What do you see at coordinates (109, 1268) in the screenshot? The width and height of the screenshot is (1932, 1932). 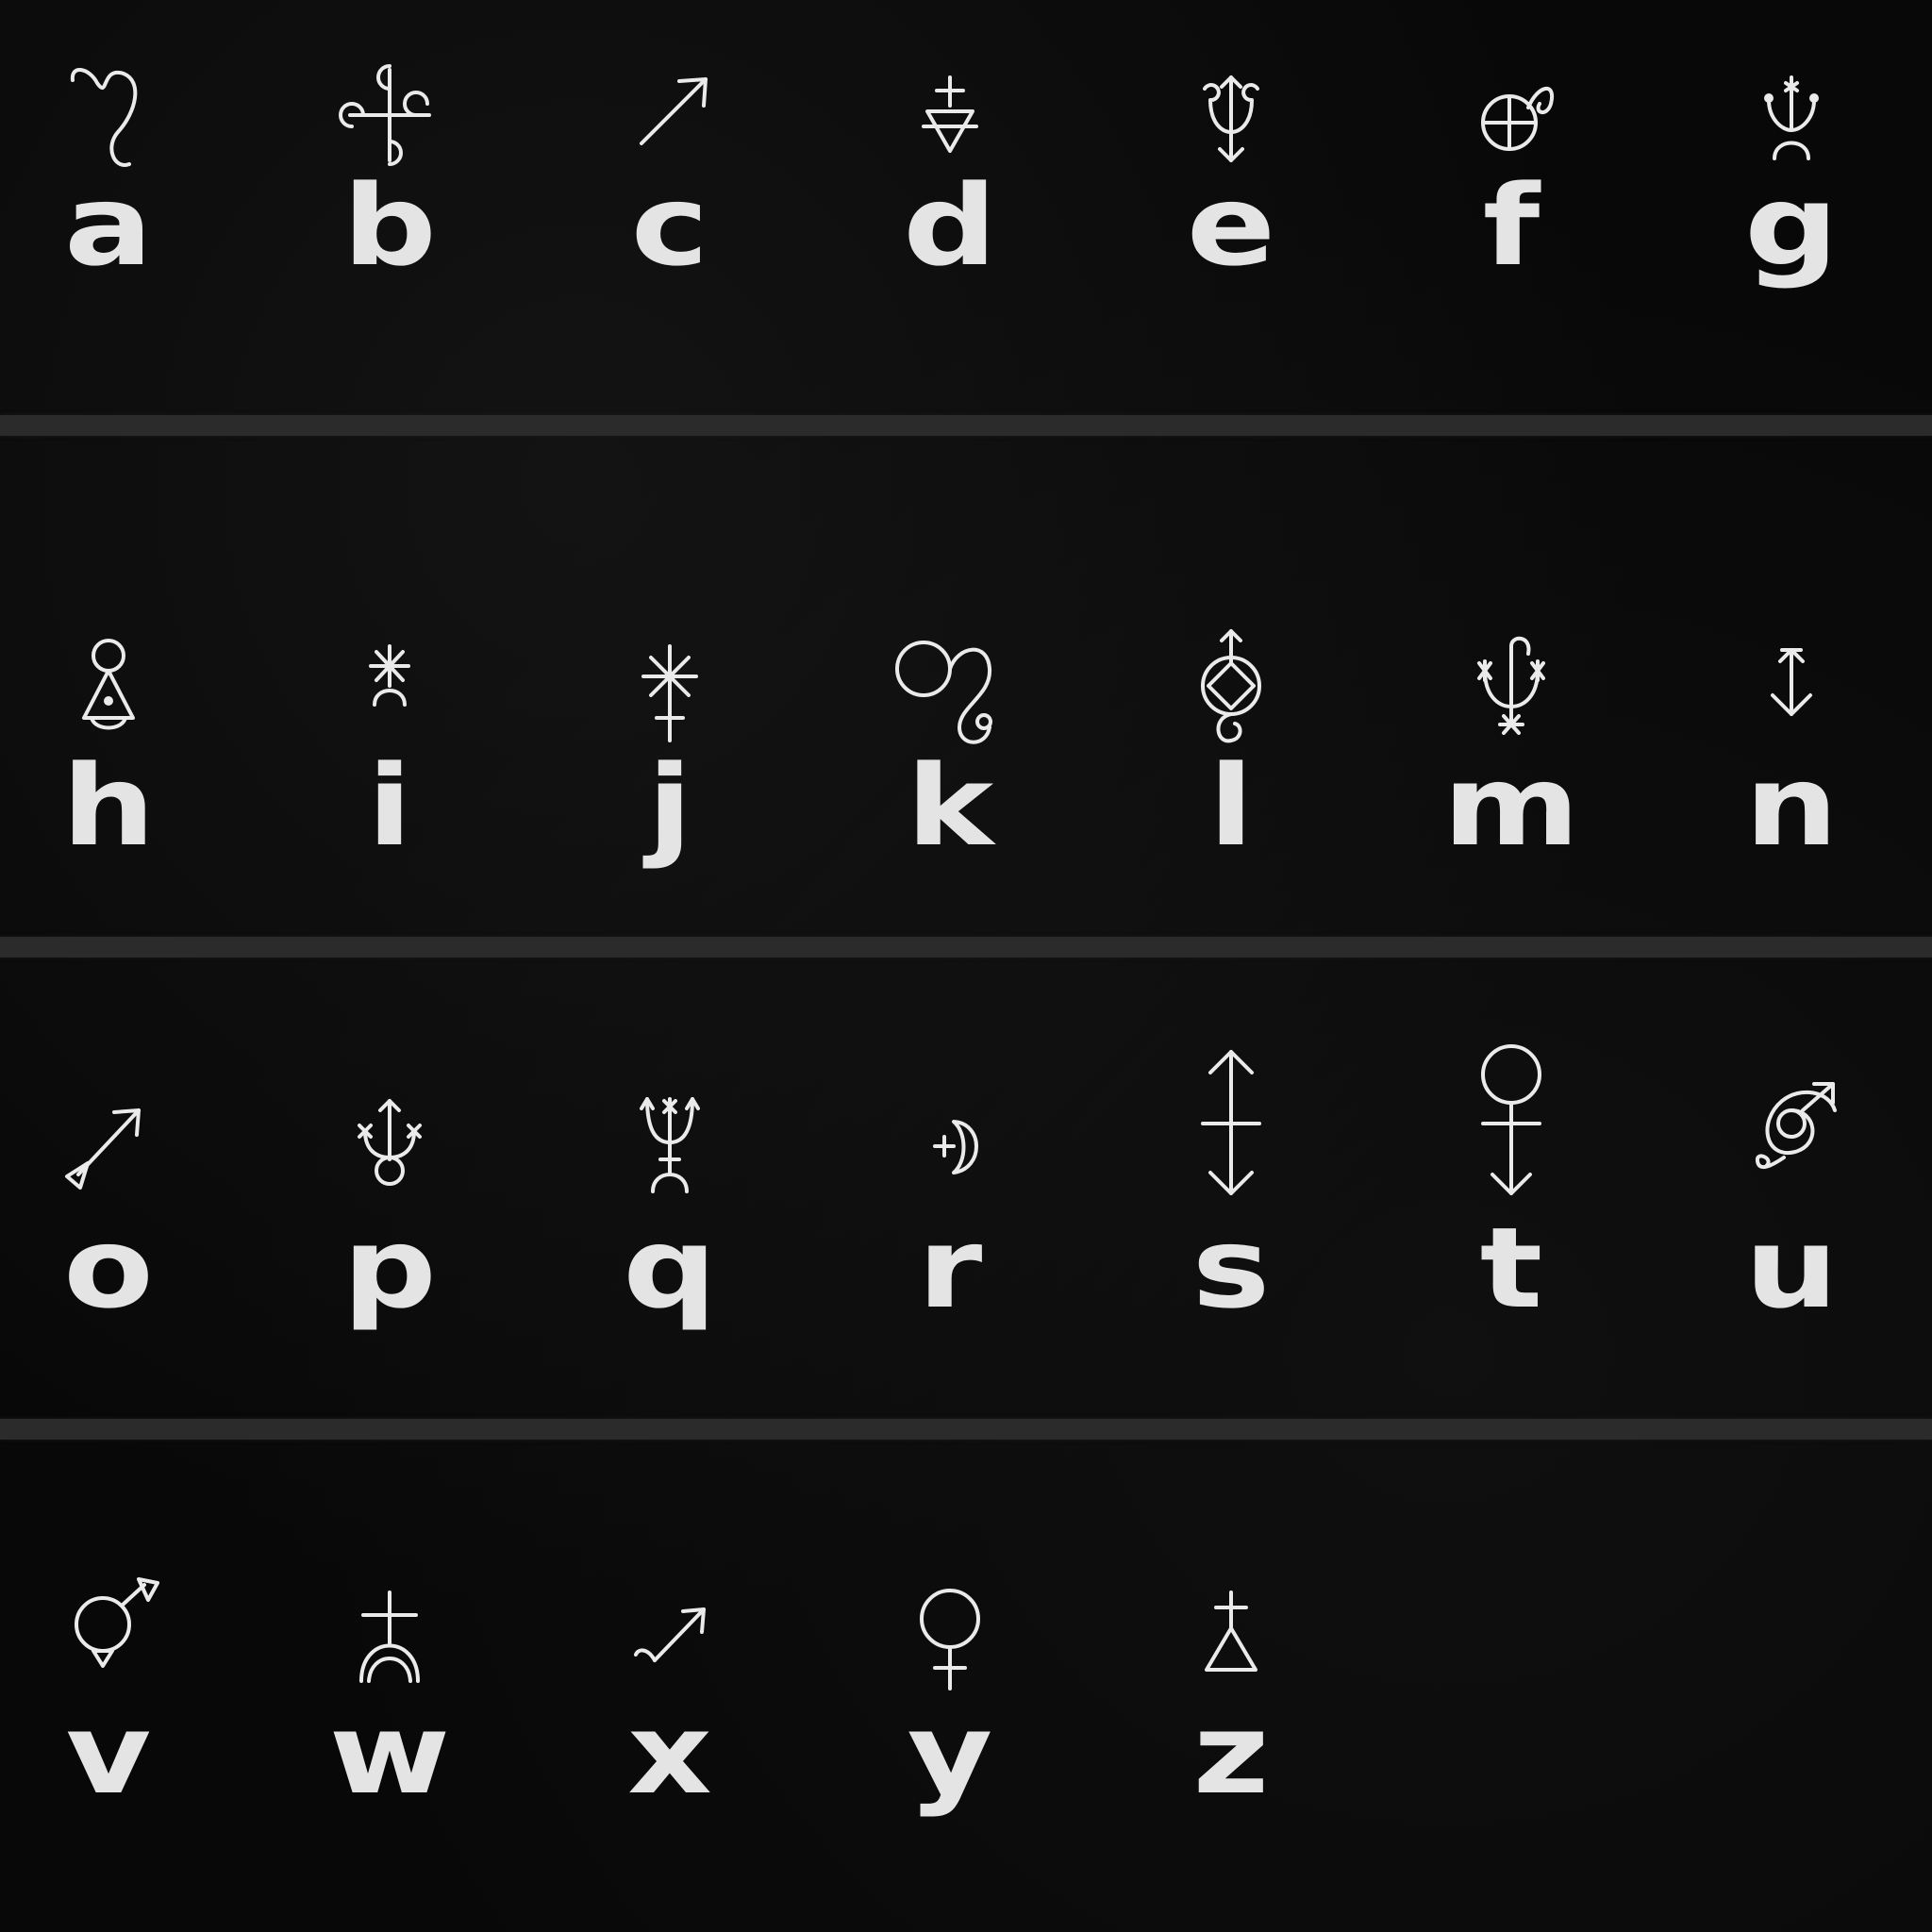 I see `letter-label-o: o` at bounding box center [109, 1268].